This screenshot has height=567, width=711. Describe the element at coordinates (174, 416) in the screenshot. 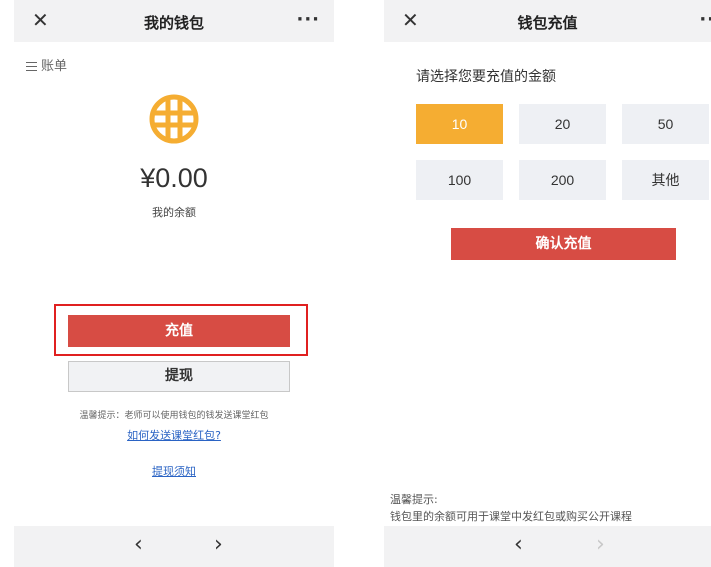

I see `tip-text: 温馨提示：老师可以使用钱包的钱发送课堂红包` at that location.